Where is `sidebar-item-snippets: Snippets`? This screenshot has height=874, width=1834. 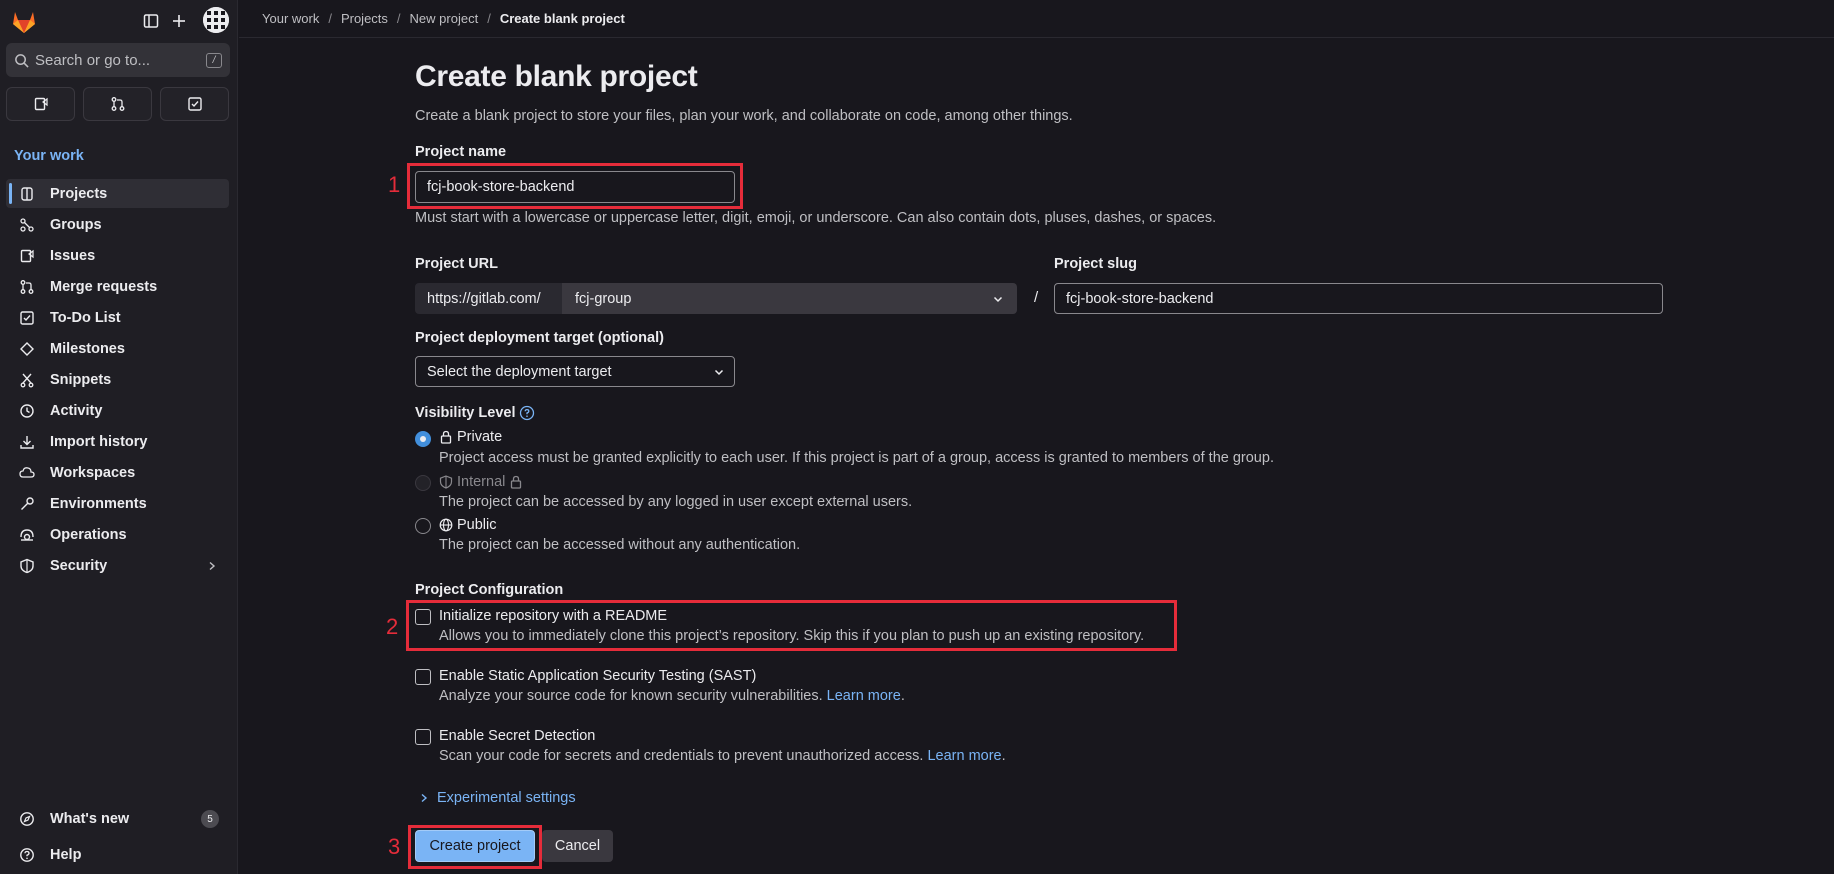 sidebar-item-snippets: Snippets is located at coordinates (117, 379).